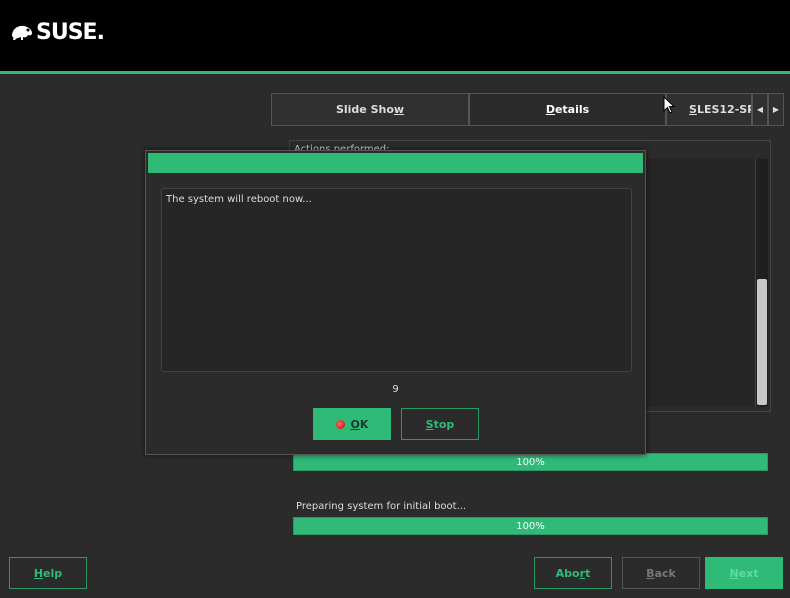 The height and width of the screenshot is (598, 790). I want to click on dialog-titlebar, so click(395, 163).